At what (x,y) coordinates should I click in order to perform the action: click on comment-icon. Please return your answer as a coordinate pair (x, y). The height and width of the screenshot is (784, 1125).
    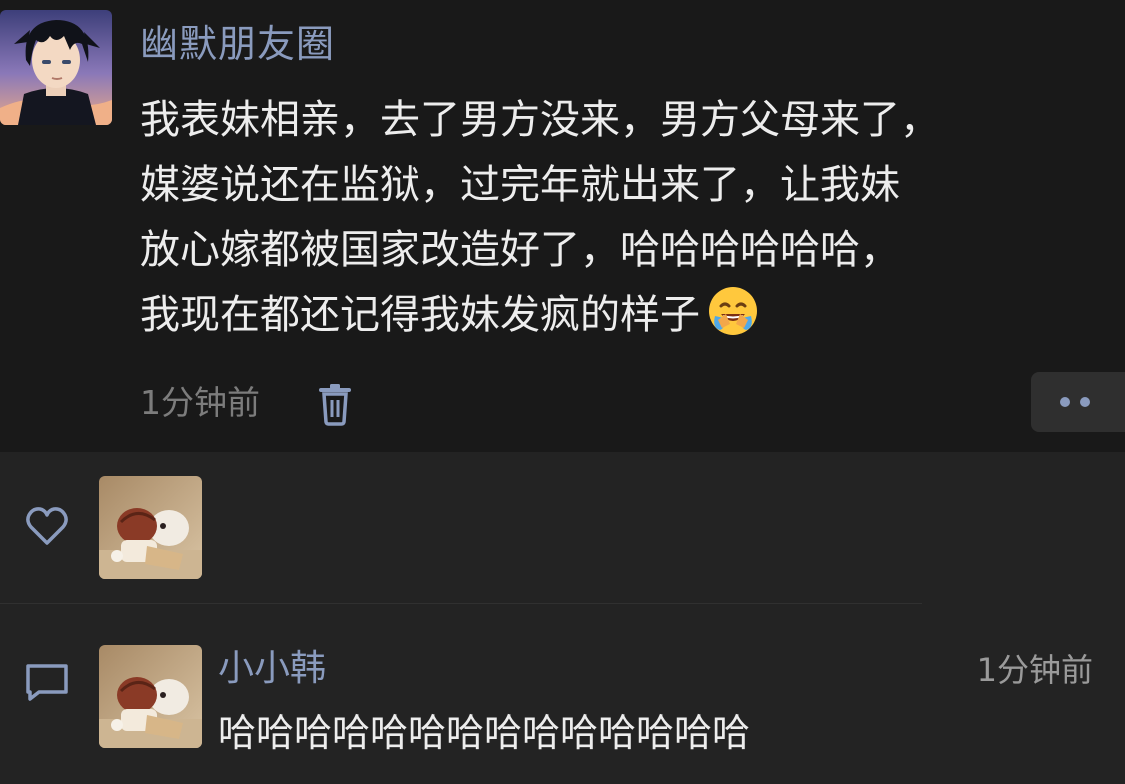
    Looking at the image, I should click on (47, 682).